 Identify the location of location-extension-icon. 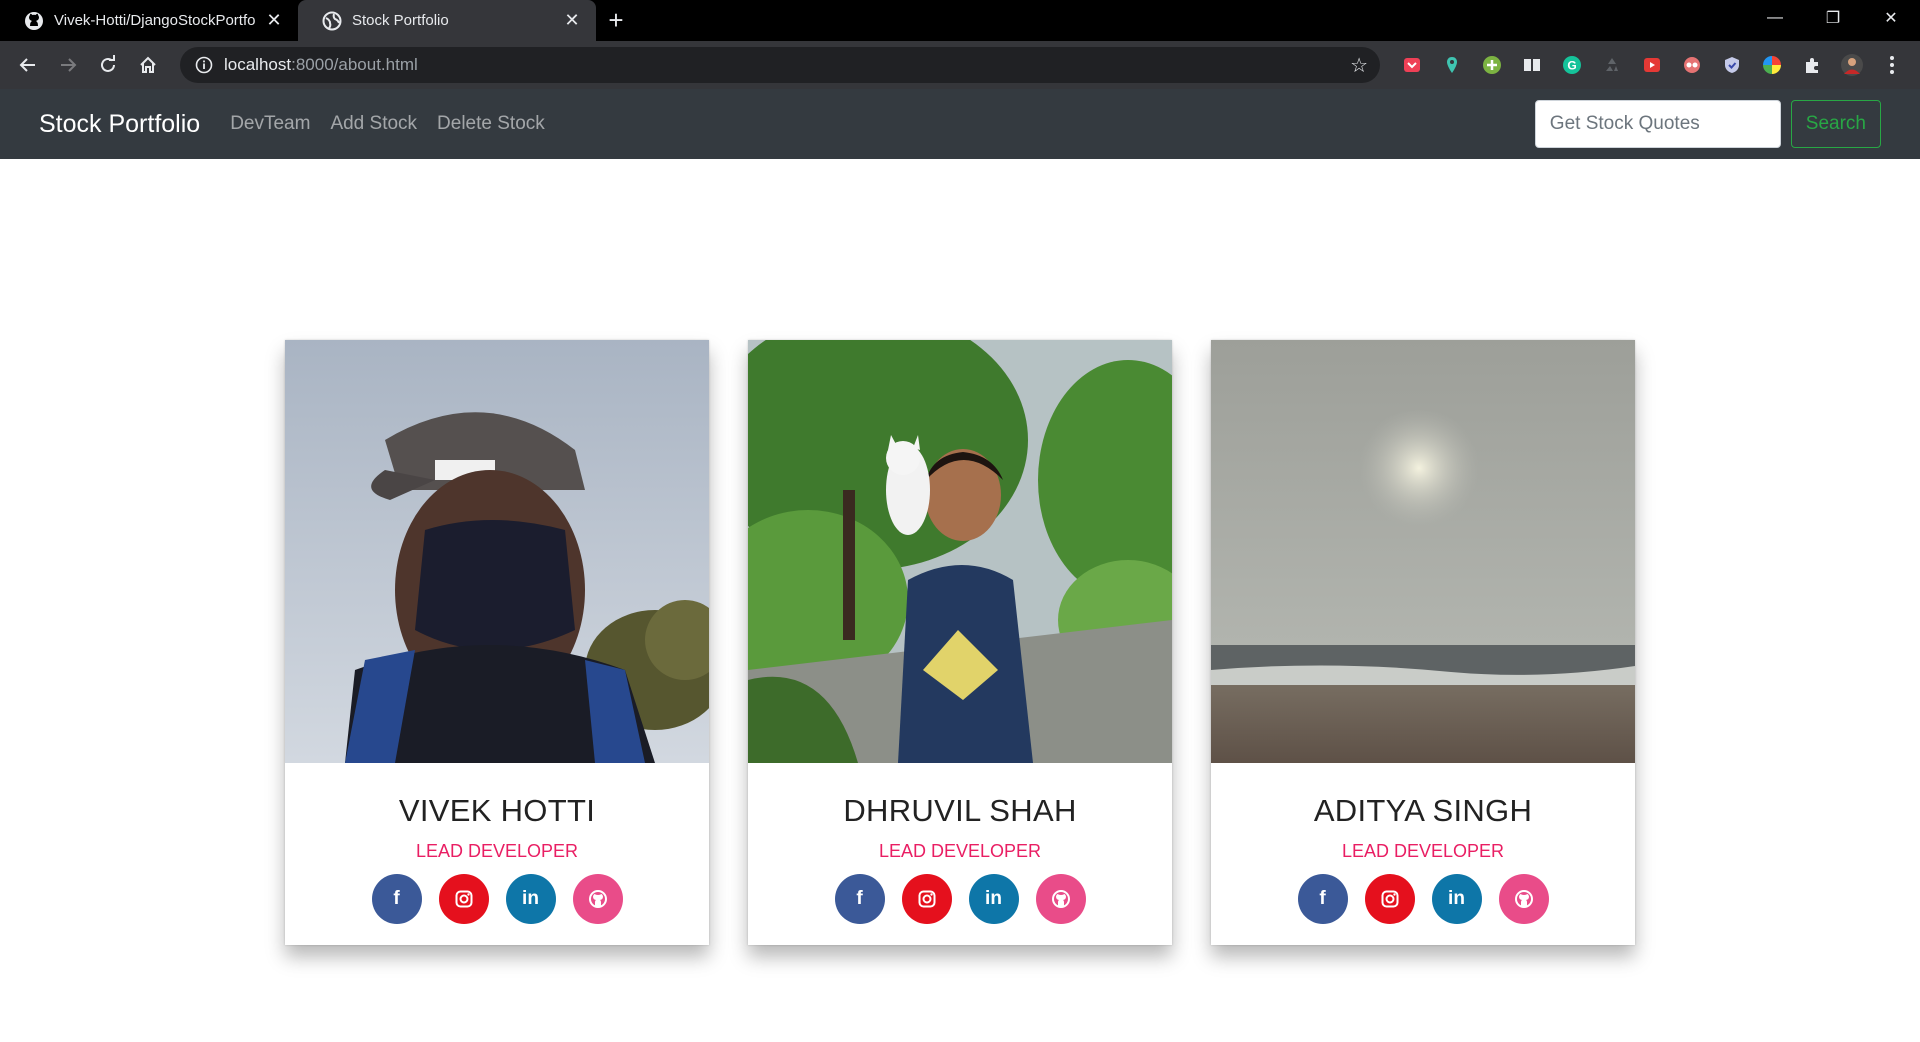
(1452, 65).